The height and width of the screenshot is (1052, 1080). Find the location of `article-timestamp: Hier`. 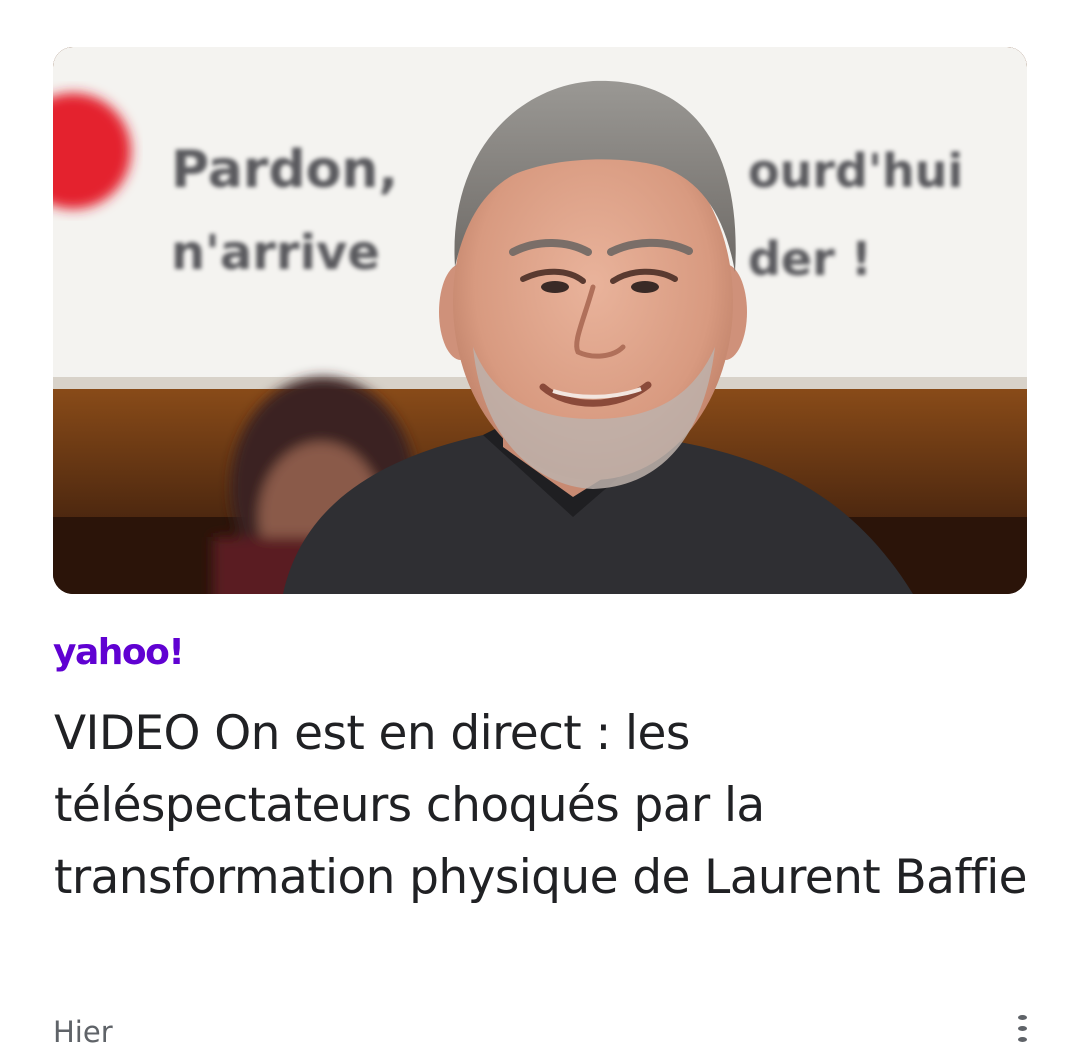

article-timestamp: Hier is located at coordinates (83, 1032).